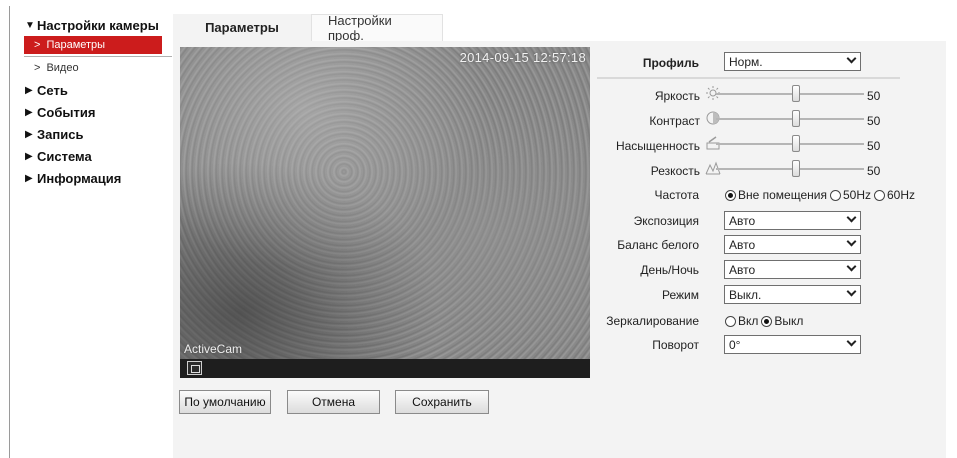 This screenshot has width=957, height=458. Describe the element at coordinates (194, 368) in the screenshot. I see `fullscreen-icon` at that location.